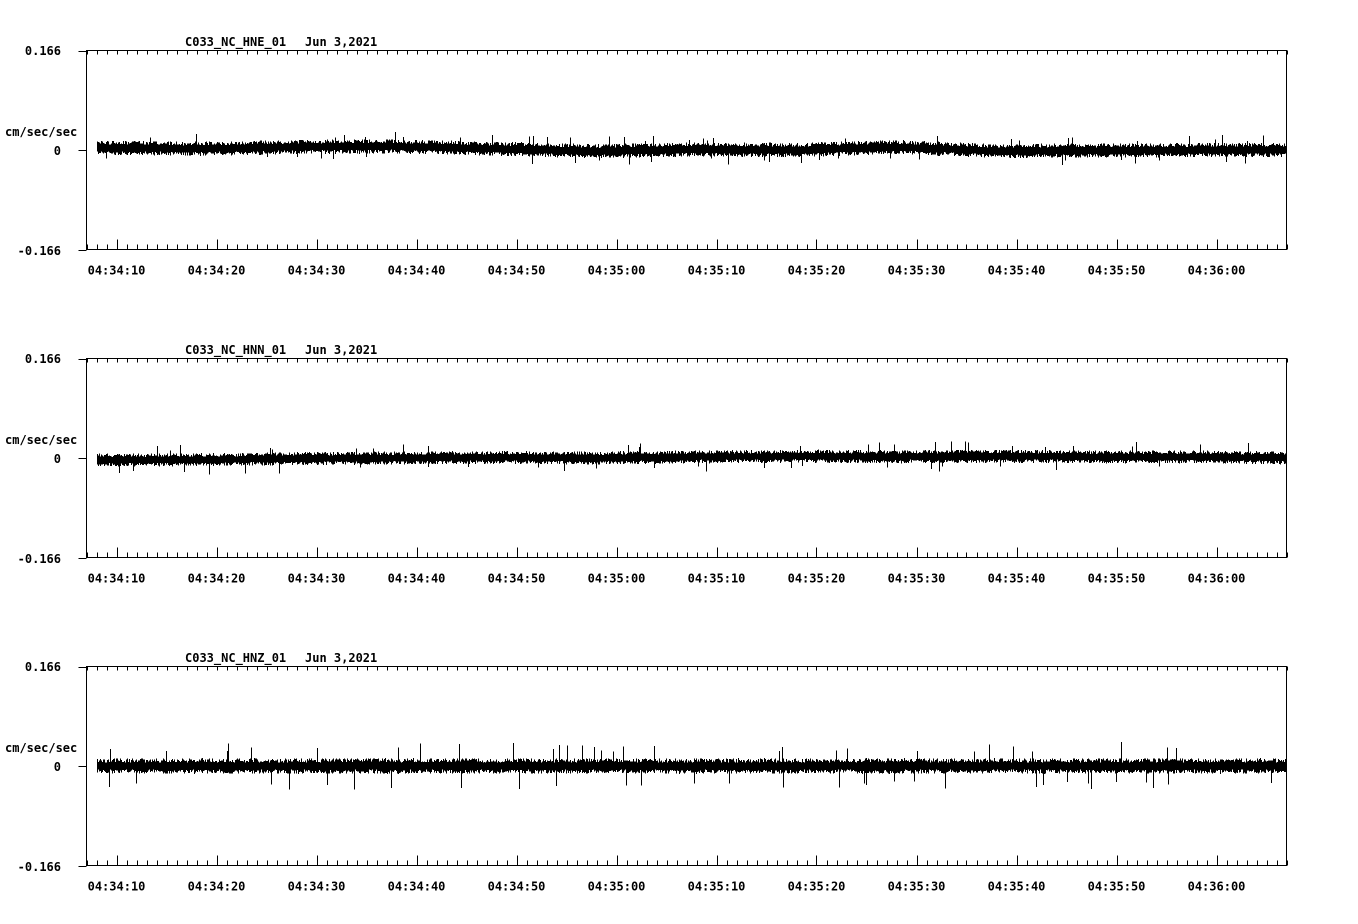  Describe the element at coordinates (235, 350) in the screenshot. I see `channel-title: C033_NC_HNN_01` at that location.